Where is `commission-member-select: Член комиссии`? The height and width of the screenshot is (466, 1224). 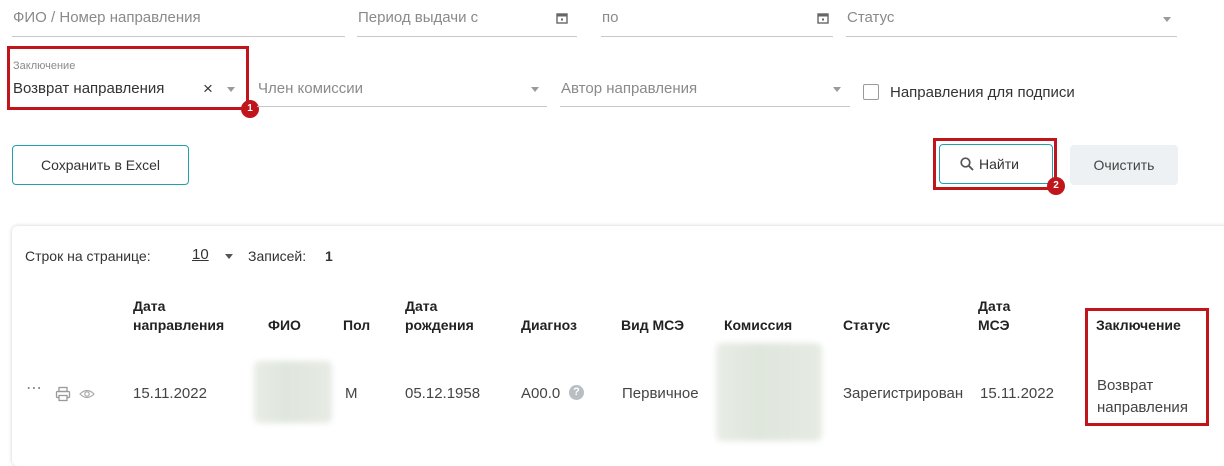
commission-member-select: Член комиссии is located at coordinates (310, 88).